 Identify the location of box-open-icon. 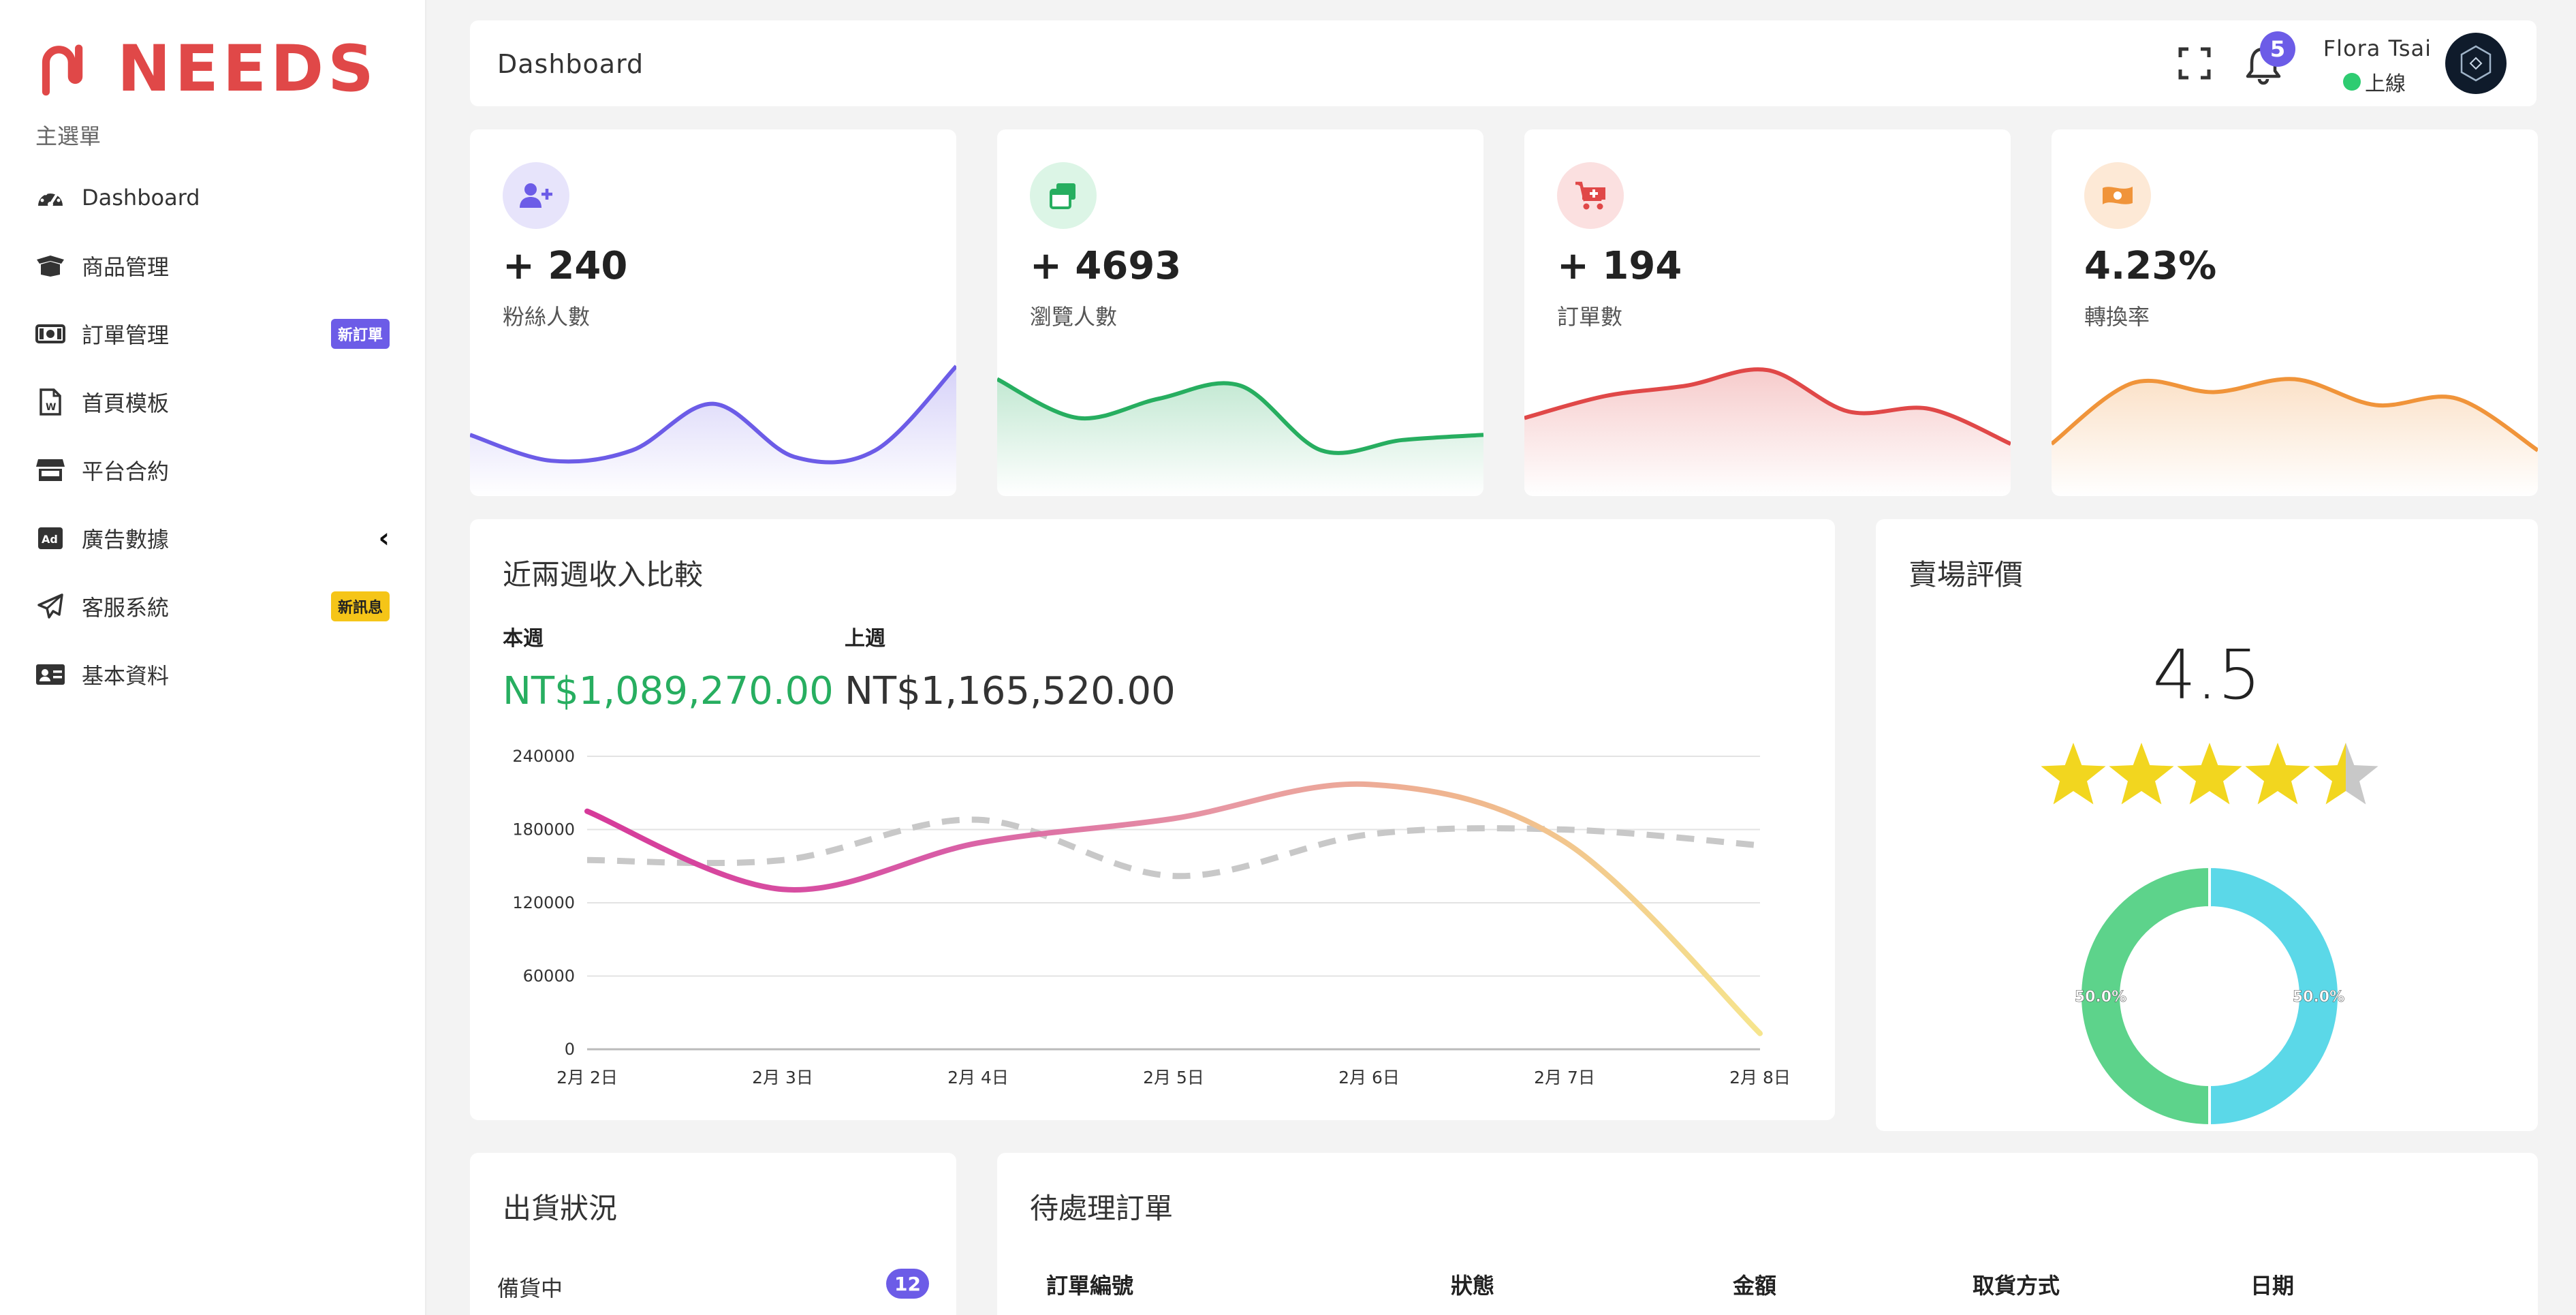
(50, 266).